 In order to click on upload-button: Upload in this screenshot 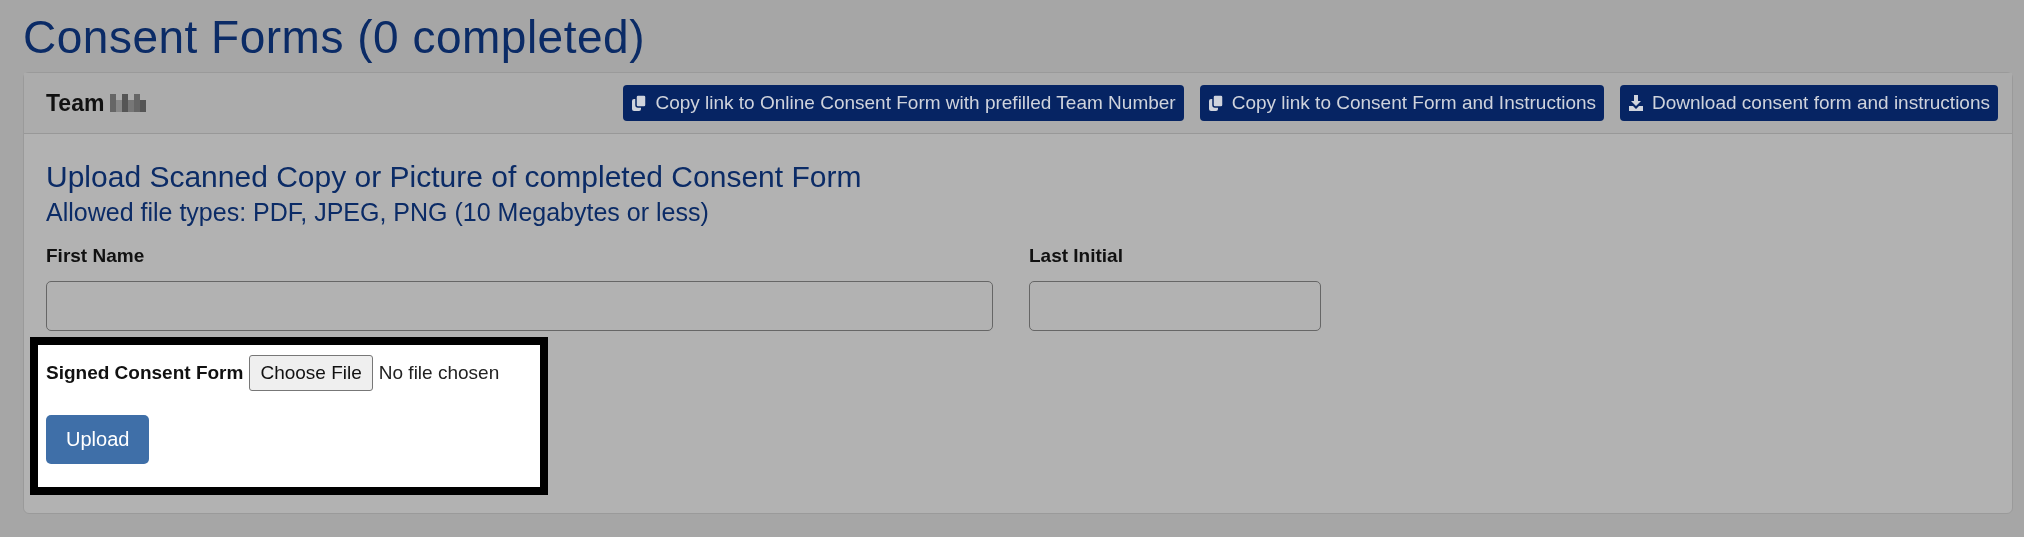, I will do `click(98, 439)`.